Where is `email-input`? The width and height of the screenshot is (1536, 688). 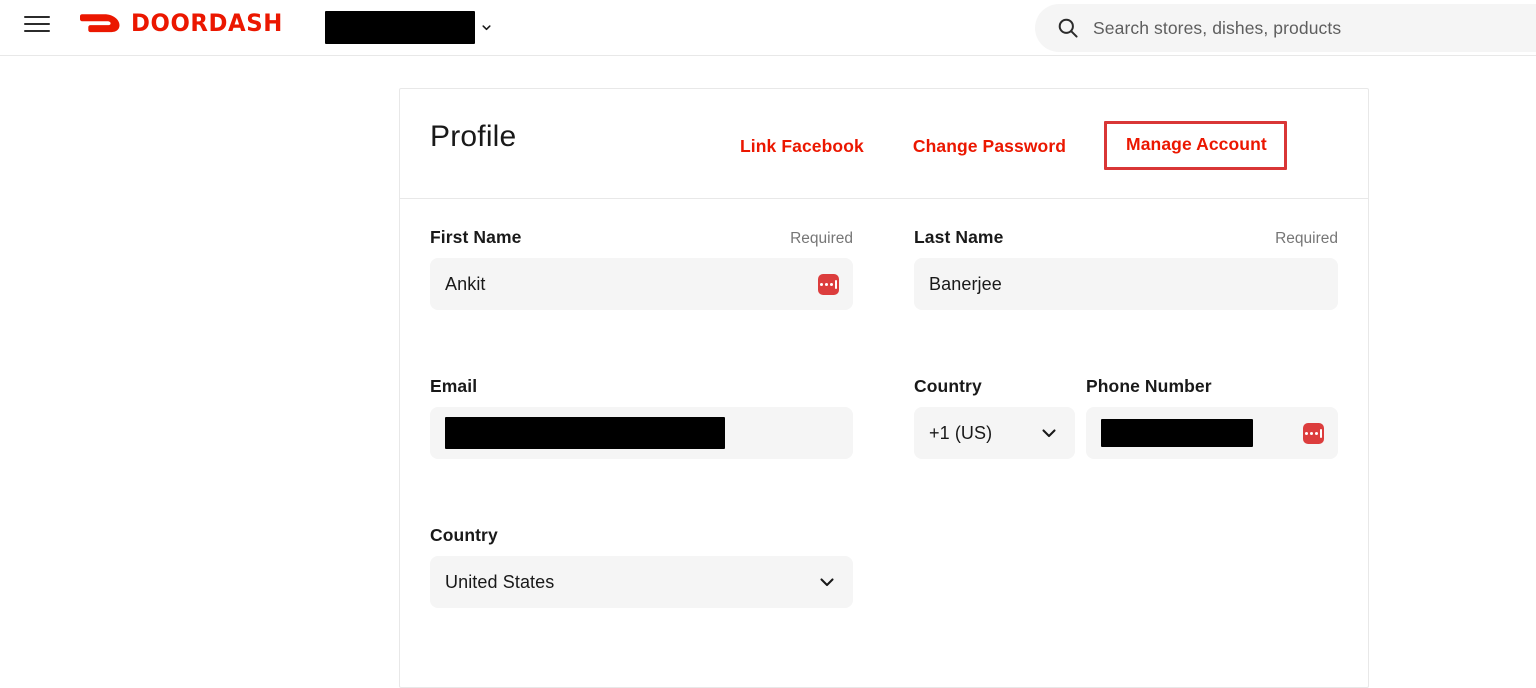 email-input is located at coordinates (641, 433).